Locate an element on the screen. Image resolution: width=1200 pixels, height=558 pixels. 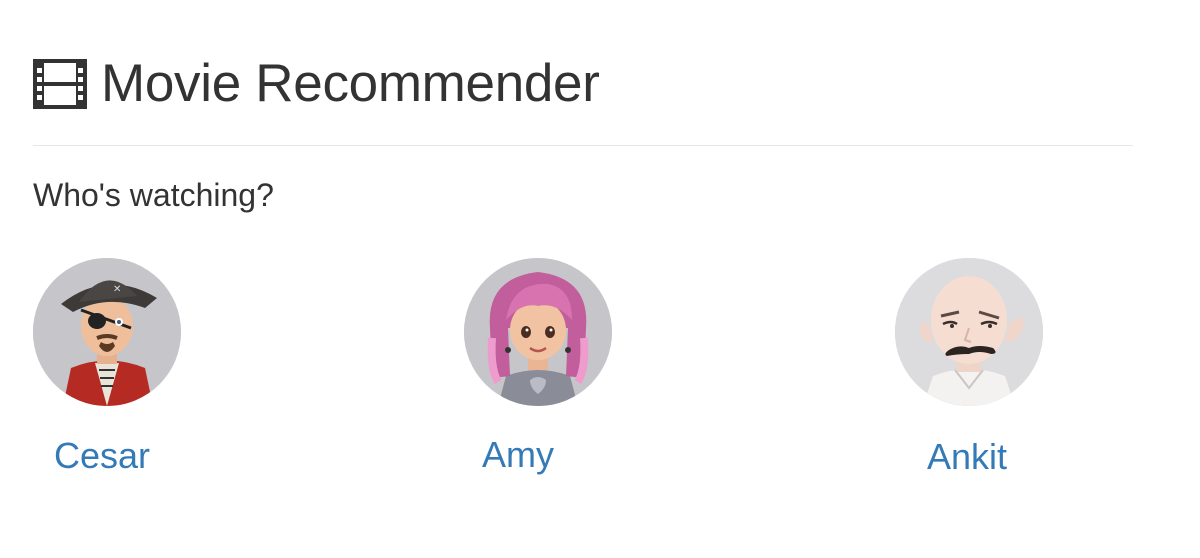
header-divider is located at coordinates (583, 145).